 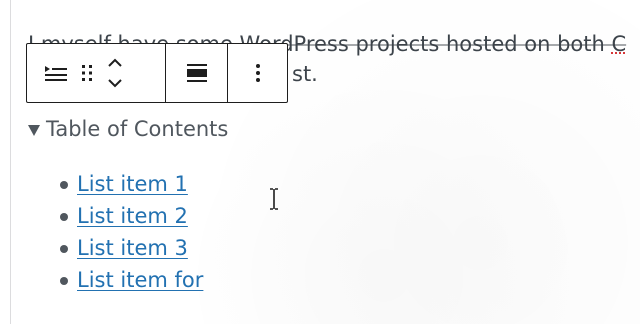 What do you see at coordinates (320, 3) in the screenshot?
I see `previous-block-fragment` at bounding box center [320, 3].